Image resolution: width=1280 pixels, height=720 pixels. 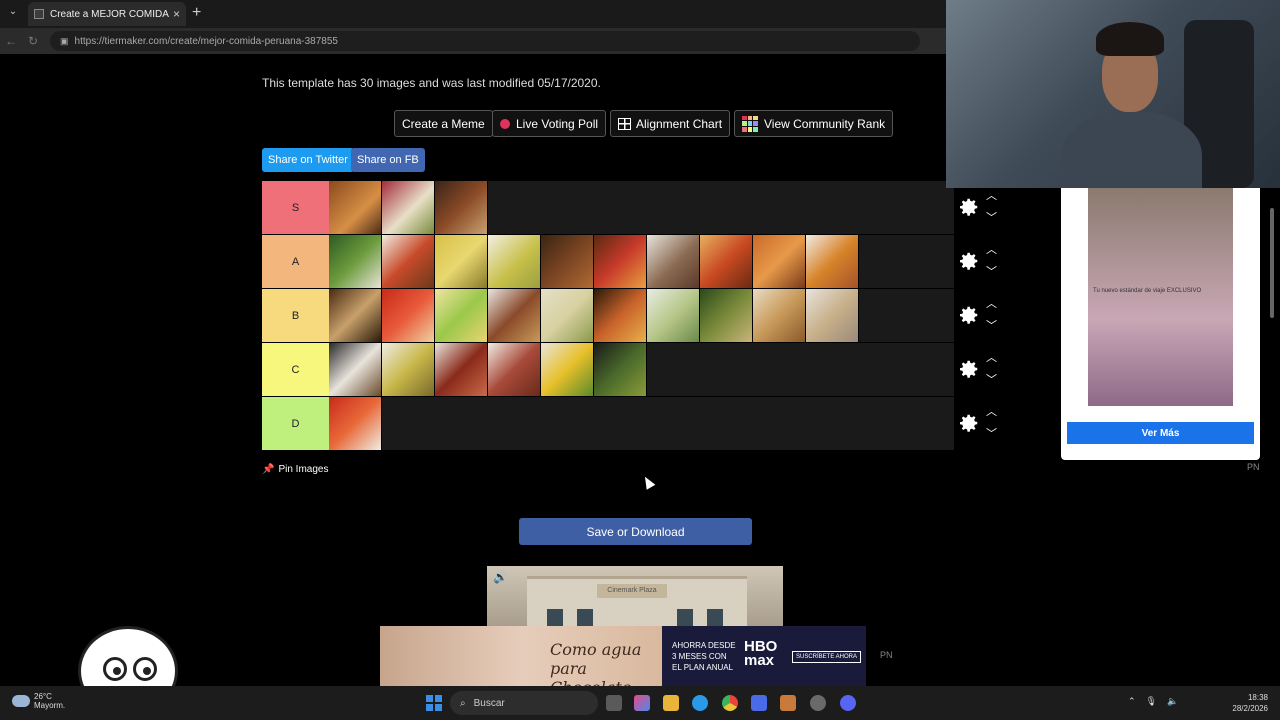 What do you see at coordinates (489, 703) in the screenshot?
I see `taskbar-search-label: Buscar` at bounding box center [489, 703].